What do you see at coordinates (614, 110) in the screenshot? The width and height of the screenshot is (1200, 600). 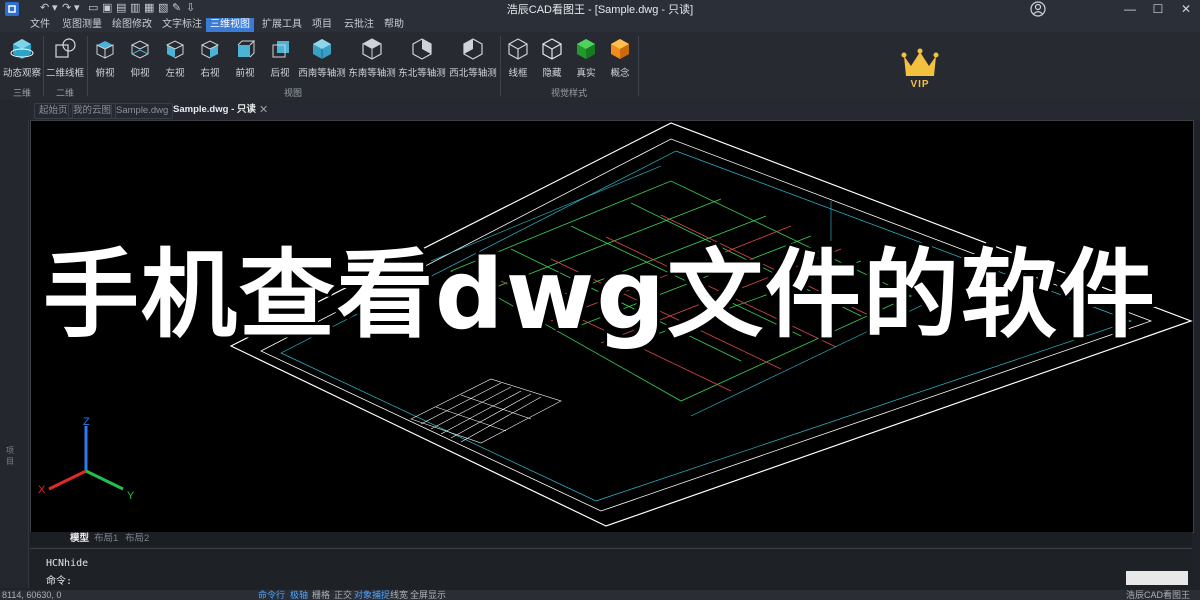 I see `document-tabs: 起始页 我的云图 Sample.dwg Sample.dwg - 只读 ✕` at bounding box center [614, 110].